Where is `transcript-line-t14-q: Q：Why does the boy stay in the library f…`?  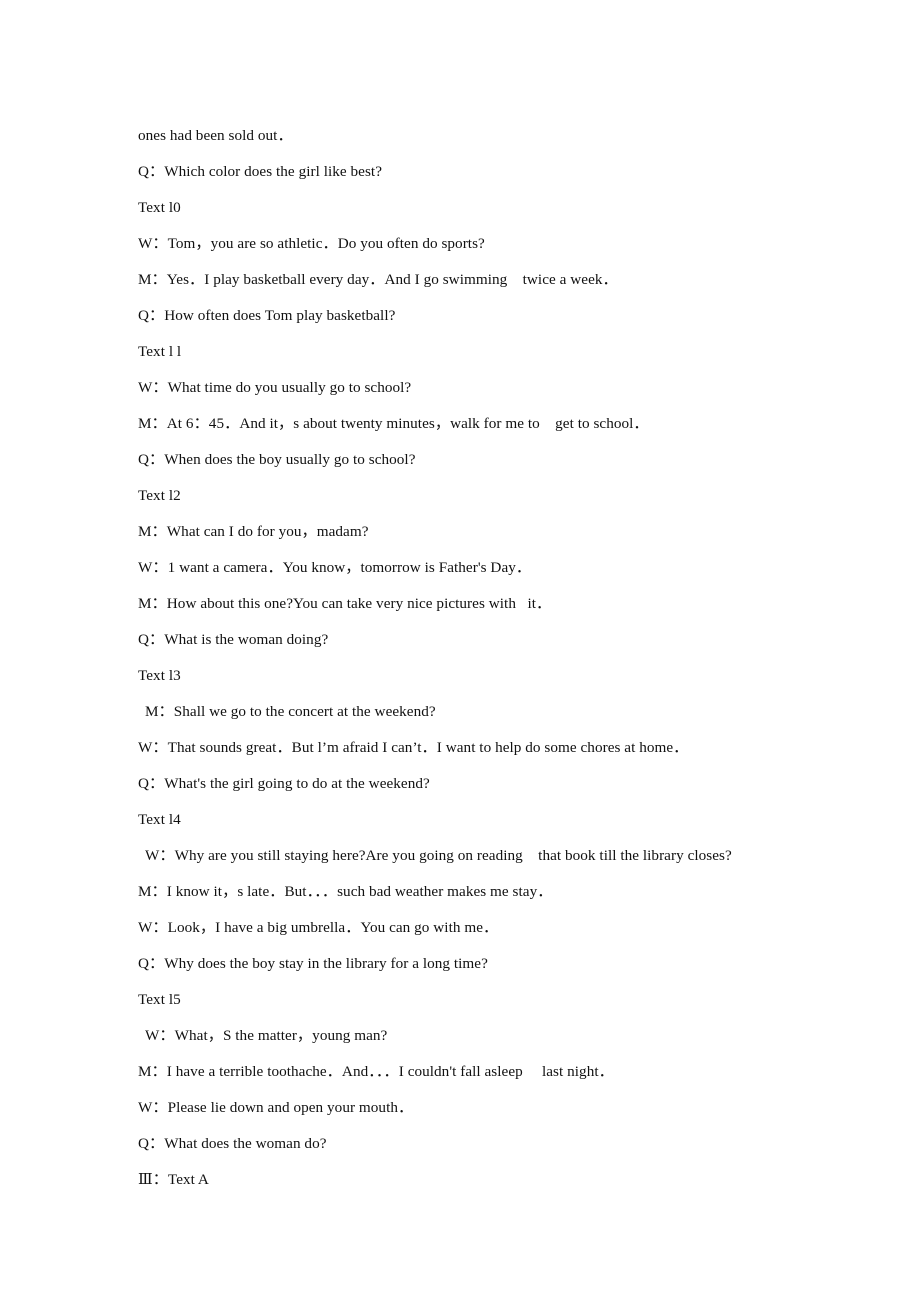 transcript-line-t14-q: Q：Why does the boy stay in the library f… is located at coordinates (313, 963).